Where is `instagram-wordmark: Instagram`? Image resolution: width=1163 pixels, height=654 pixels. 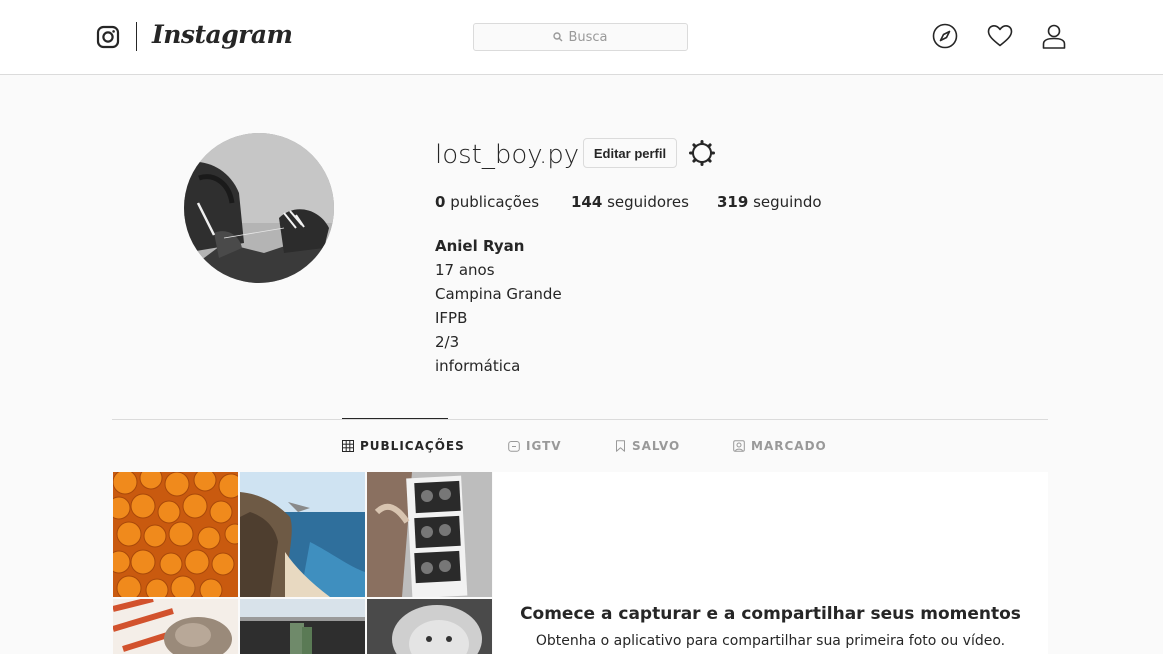 instagram-wordmark: Instagram is located at coordinates (222, 34).